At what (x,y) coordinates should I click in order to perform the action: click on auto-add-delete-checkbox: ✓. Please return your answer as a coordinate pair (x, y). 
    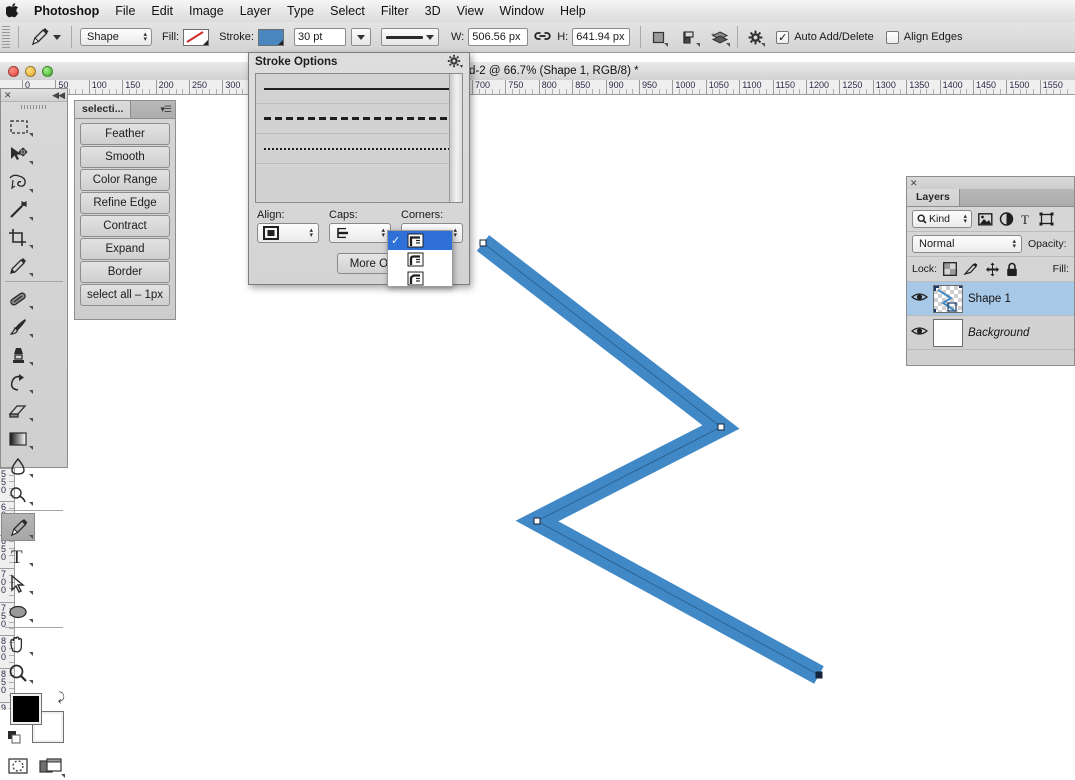
    Looking at the image, I should click on (783, 37).